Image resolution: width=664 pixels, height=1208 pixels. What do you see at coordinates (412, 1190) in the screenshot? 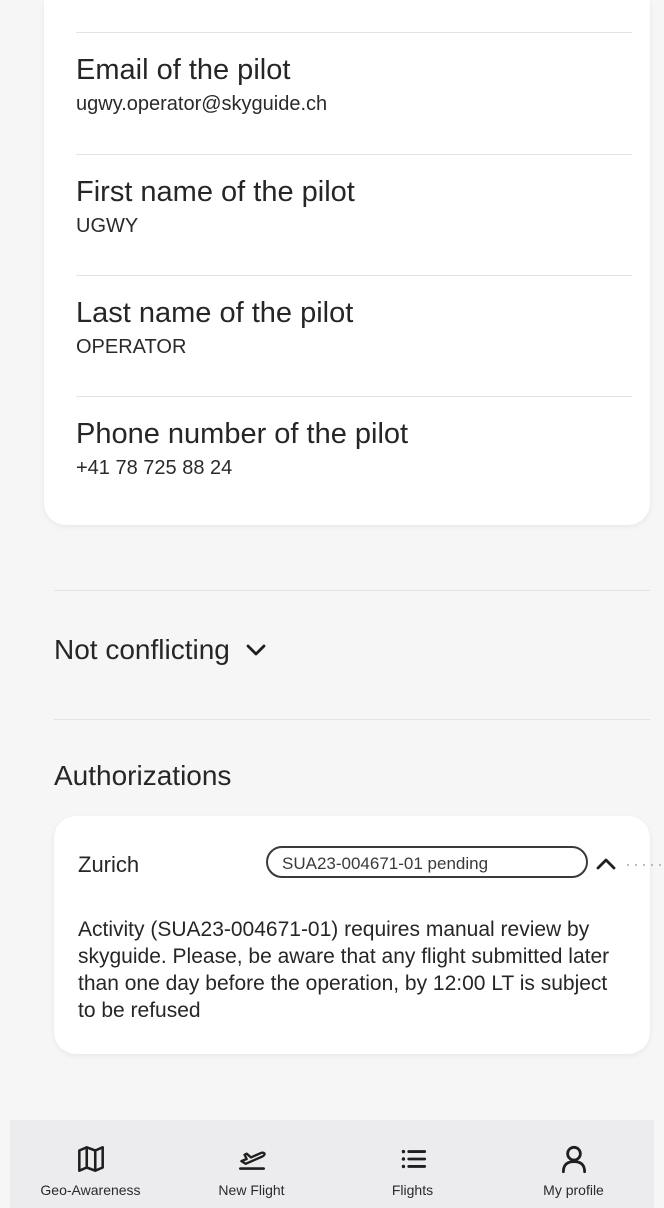
I see `nav-label-flights: Flights` at bounding box center [412, 1190].